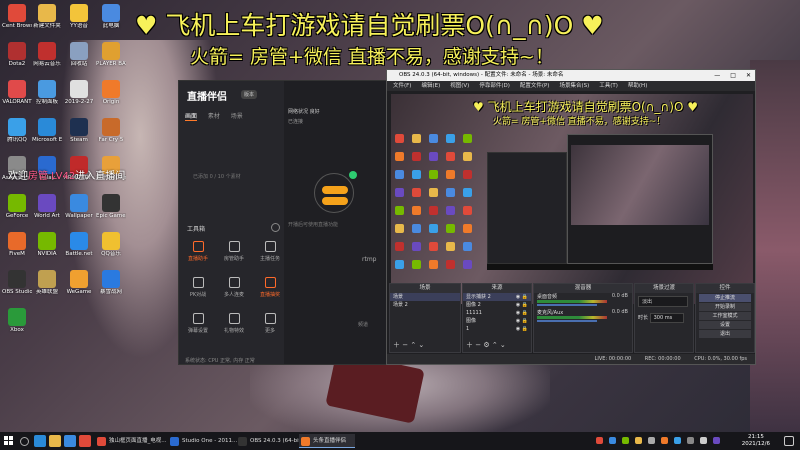 This screenshot has width=800, height=450. I want to click on desktop-icon: Dota2, so click(17, 59).